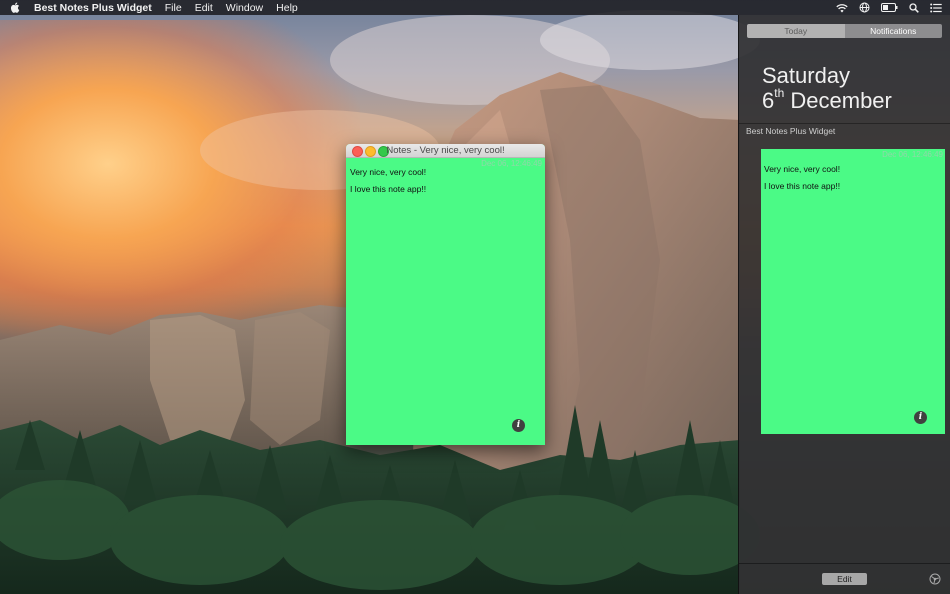 This screenshot has height=594, width=950. I want to click on menu-file: File, so click(173, 8).